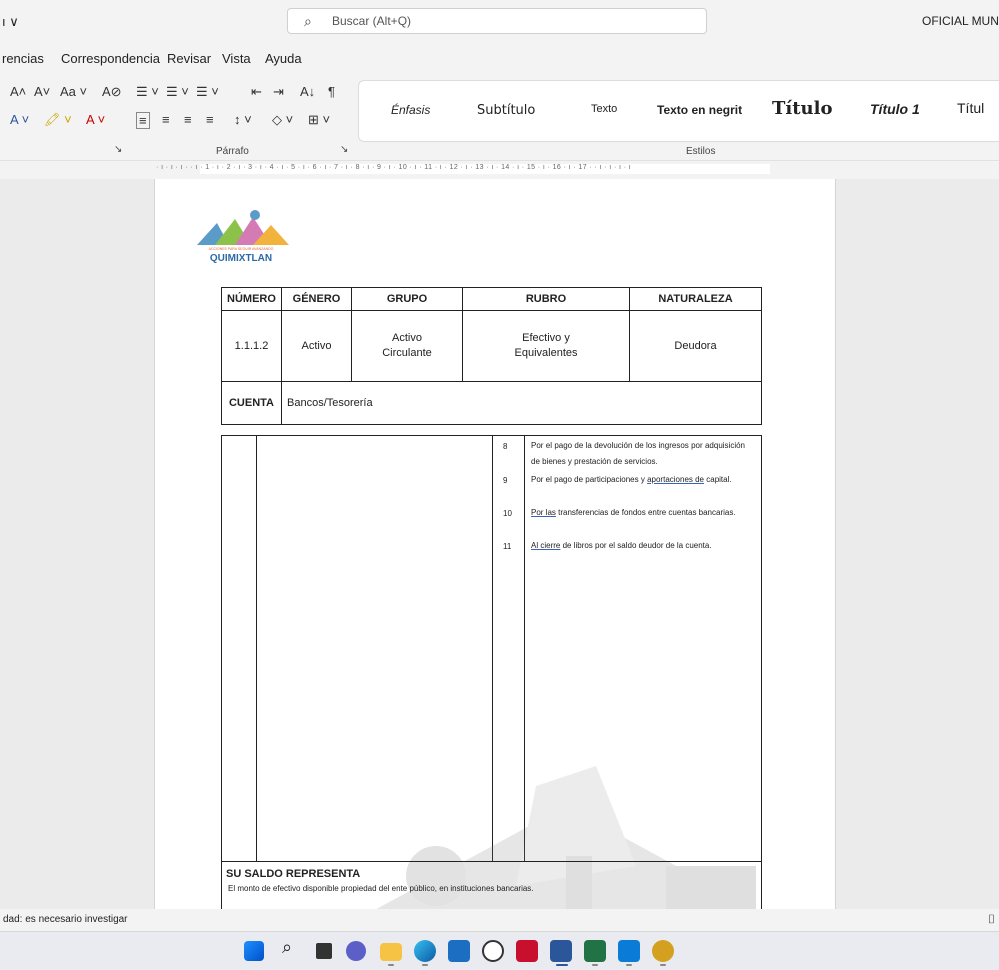  I want to click on title-bar: ı ∨ ⌕ Buscar (Alt+Q) OFICIAL MUNIC, so click(499, 22).